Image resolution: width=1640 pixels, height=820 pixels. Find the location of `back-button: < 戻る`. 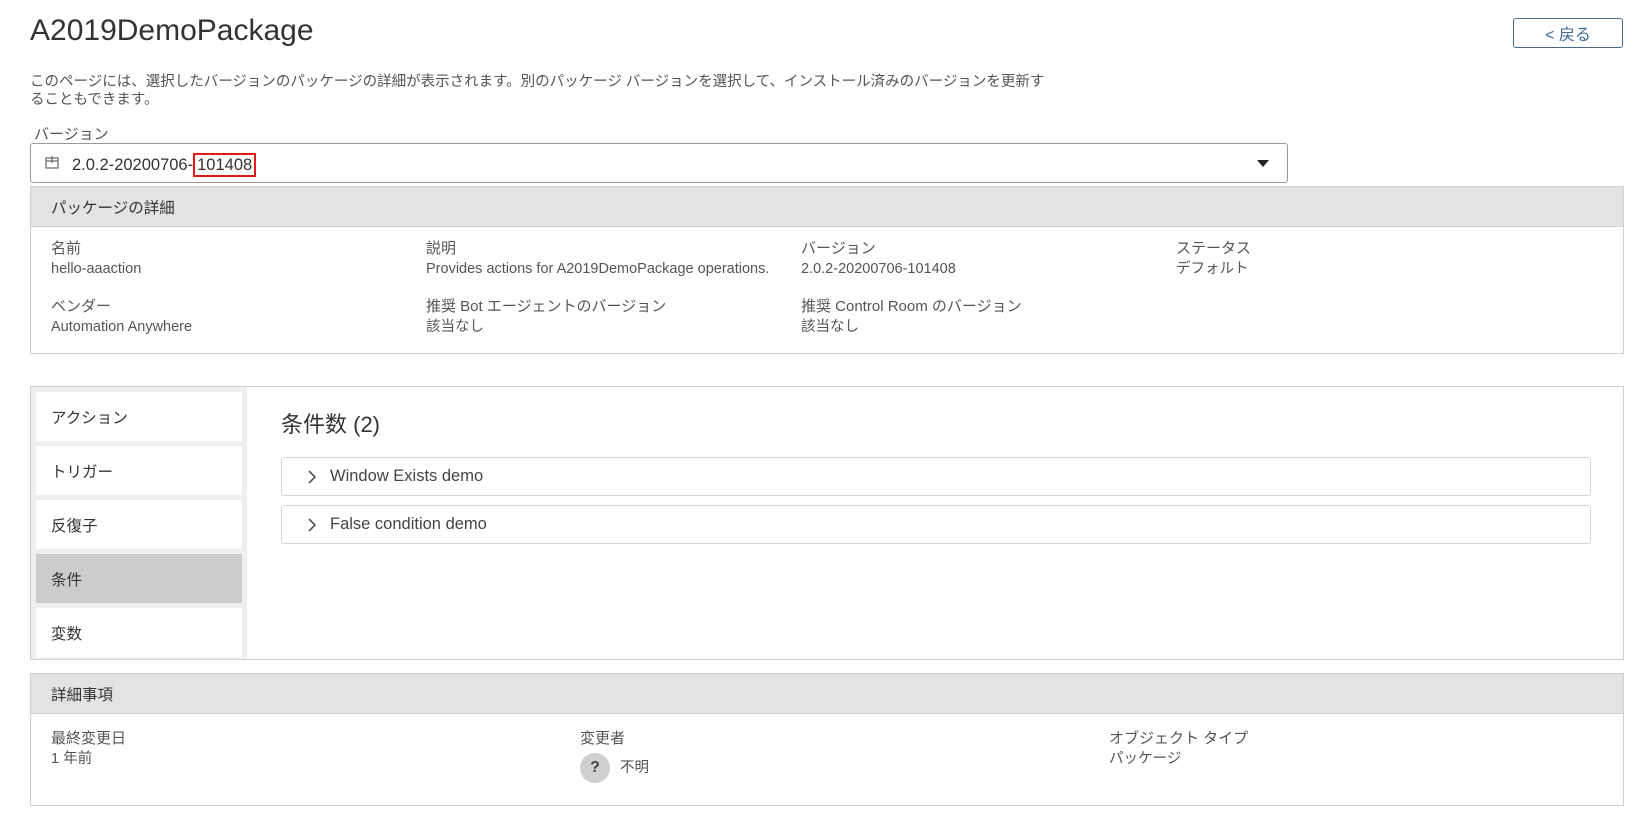

back-button: < 戻る is located at coordinates (1568, 33).